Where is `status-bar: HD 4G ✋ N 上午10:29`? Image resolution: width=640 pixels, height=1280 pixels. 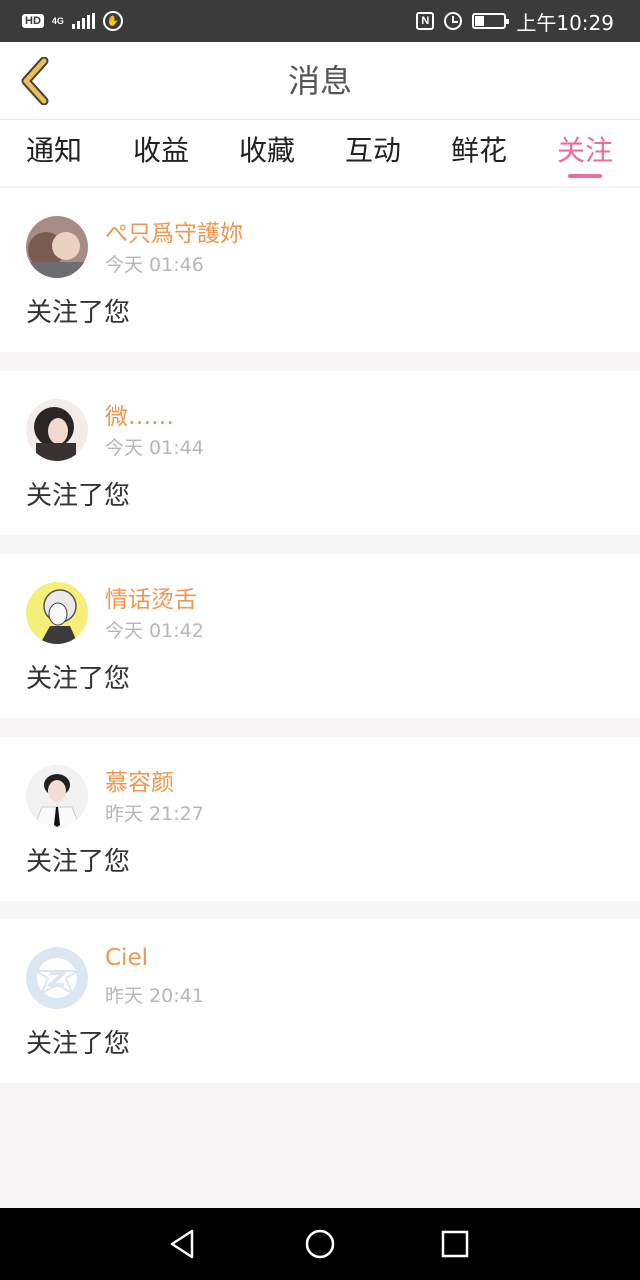 status-bar: HD 4G ✋ N 上午10:29 is located at coordinates (320, 21).